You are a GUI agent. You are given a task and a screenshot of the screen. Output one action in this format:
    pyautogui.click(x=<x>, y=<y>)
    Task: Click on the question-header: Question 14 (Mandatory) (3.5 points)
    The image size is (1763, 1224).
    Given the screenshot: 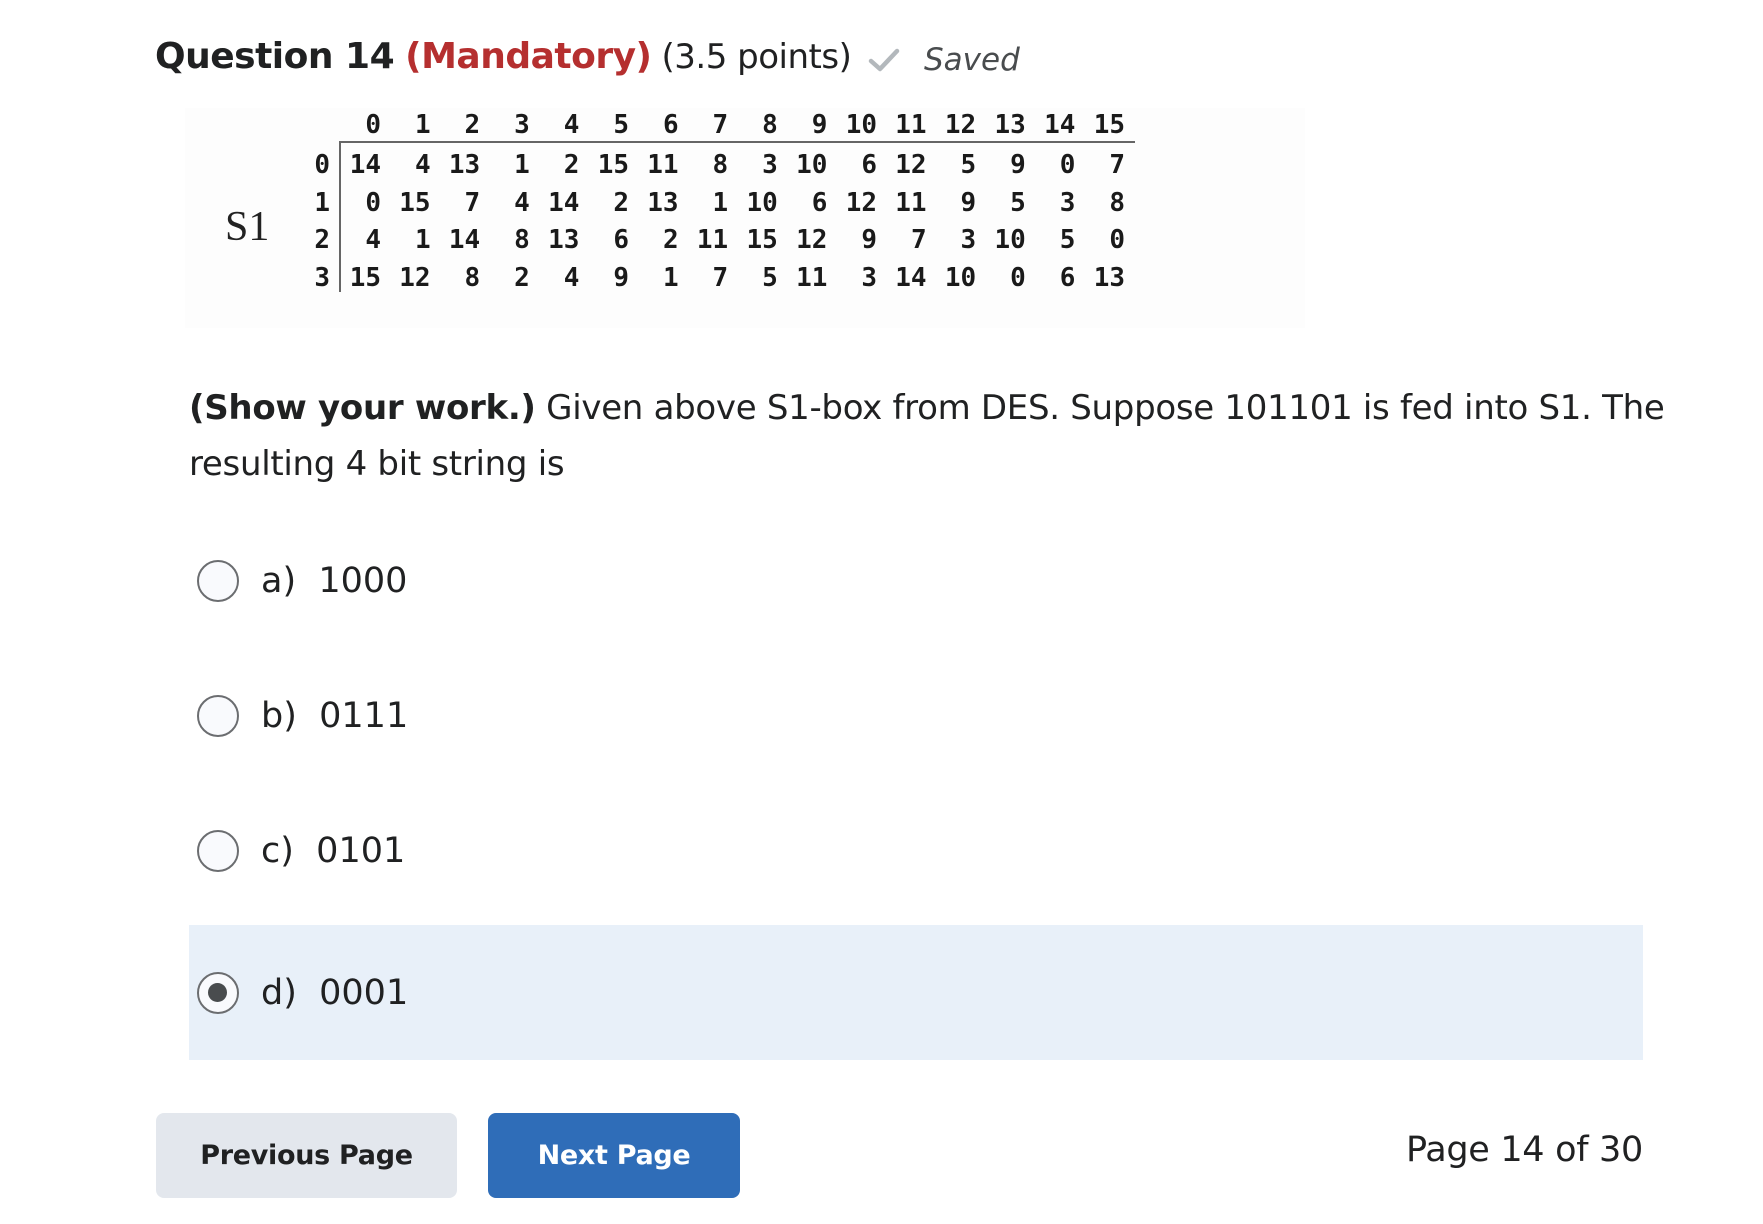 What is the action you would take?
    pyautogui.click(x=503, y=62)
    